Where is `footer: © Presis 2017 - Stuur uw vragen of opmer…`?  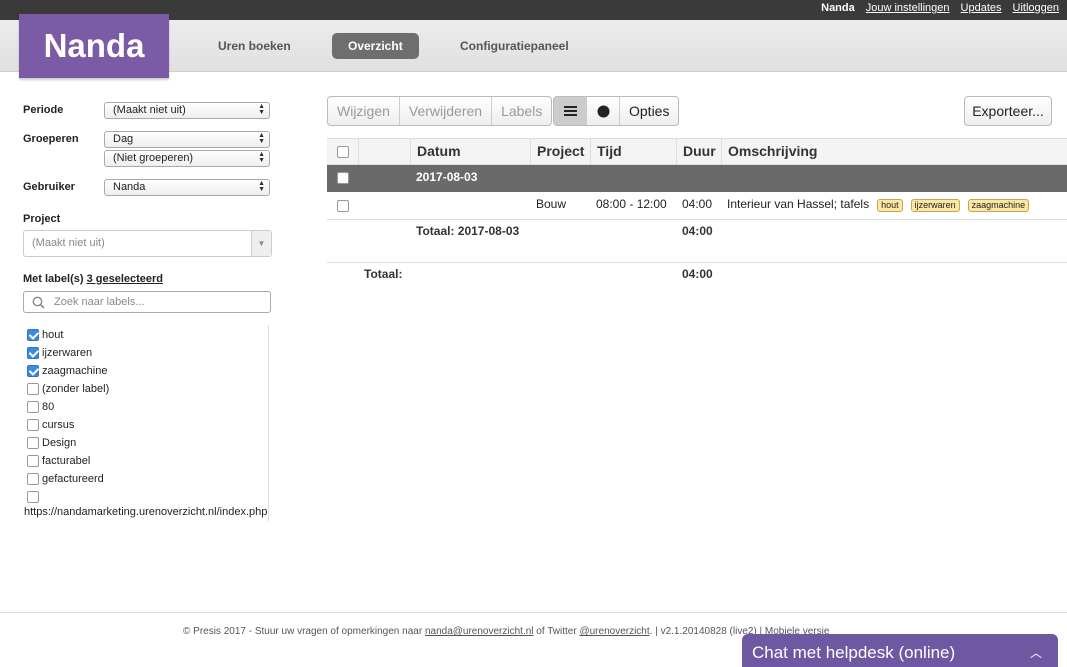
footer: © Presis 2017 - Stuur uw vragen of opmer… is located at coordinates (506, 631).